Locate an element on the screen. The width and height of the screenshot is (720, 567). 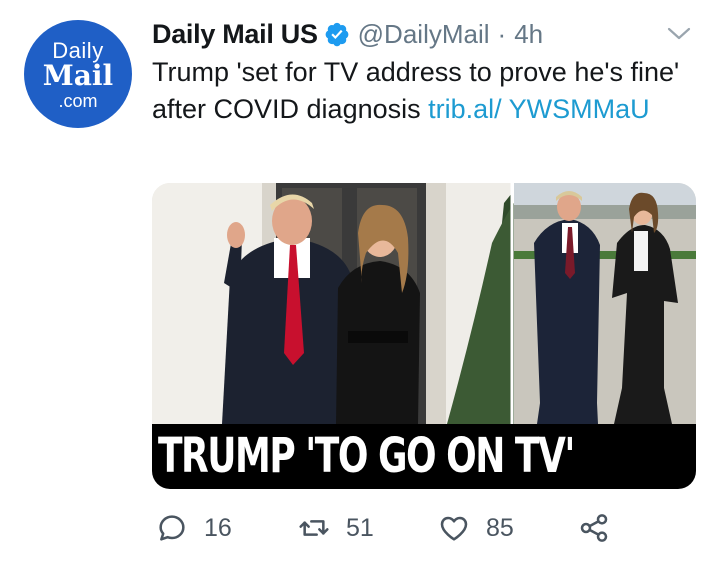
avatar-logo-line3: .com is located at coordinates (78, 101).